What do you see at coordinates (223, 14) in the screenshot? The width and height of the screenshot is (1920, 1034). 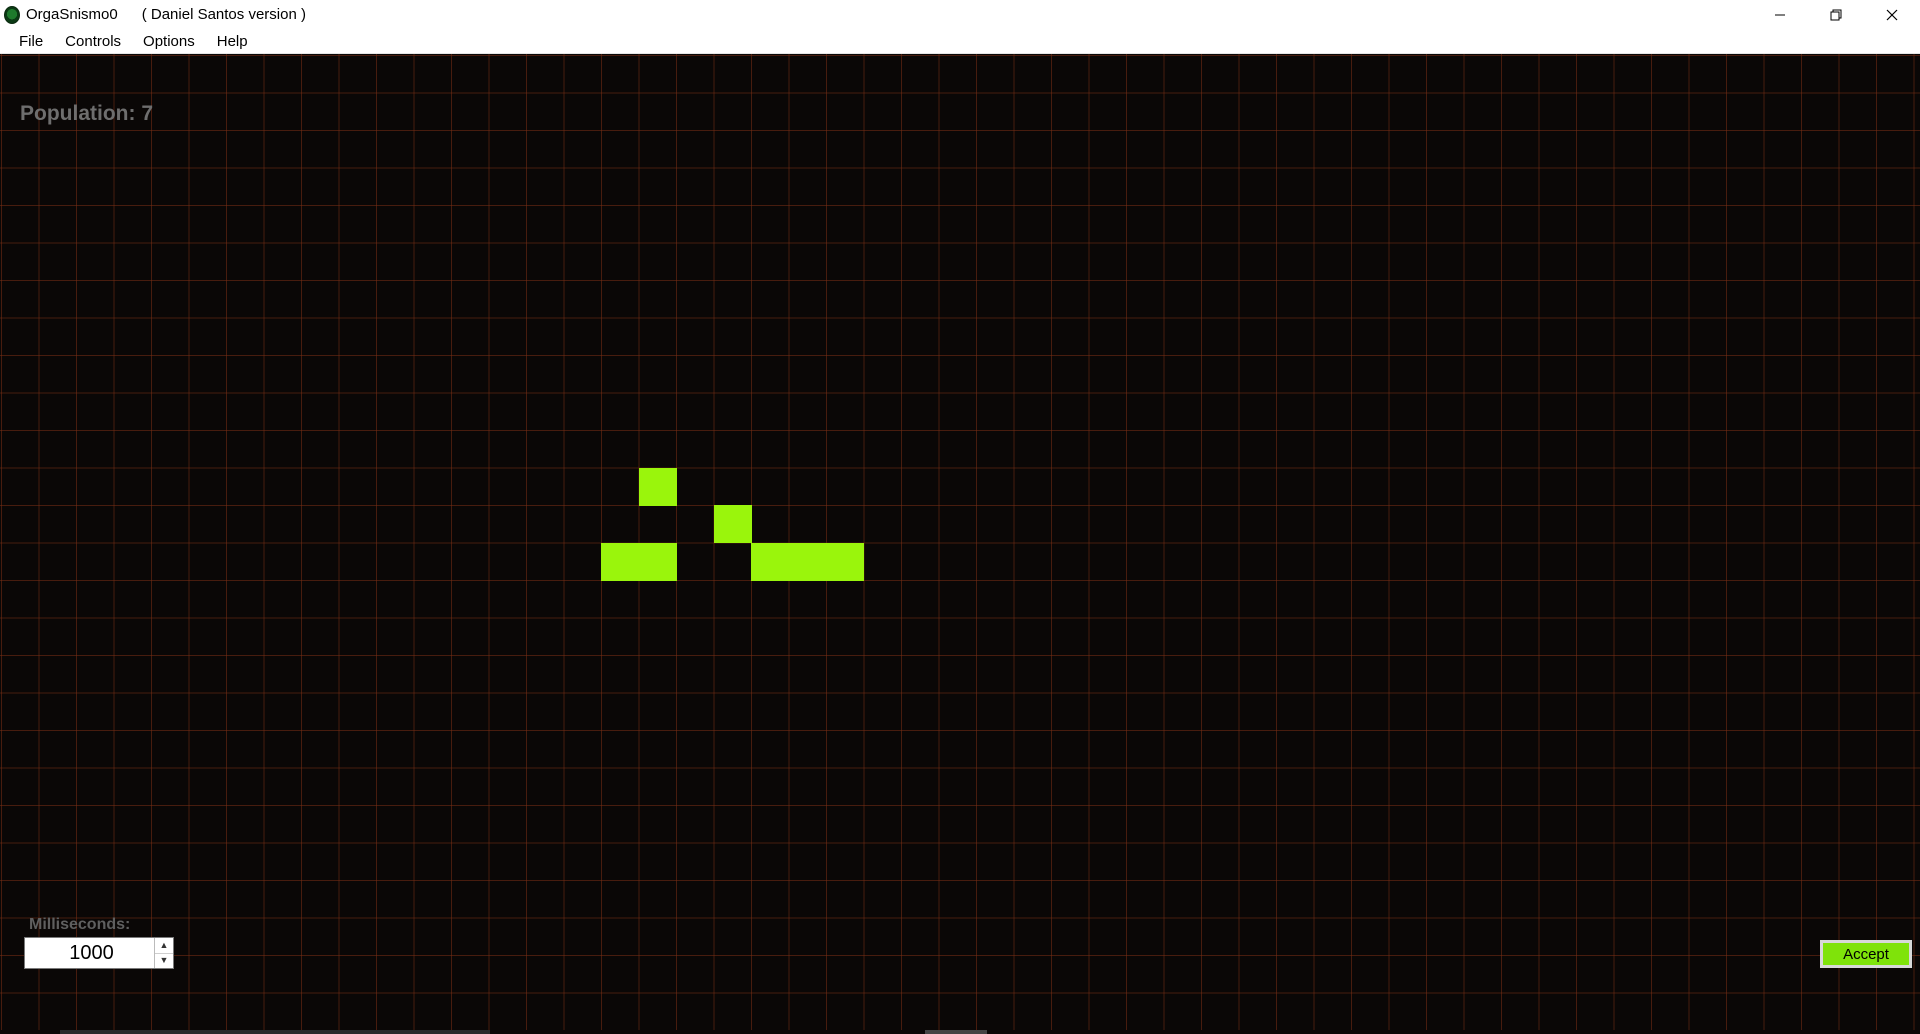 I see `window-subtitle: ( Daniel Santos version )` at bounding box center [223, 14].